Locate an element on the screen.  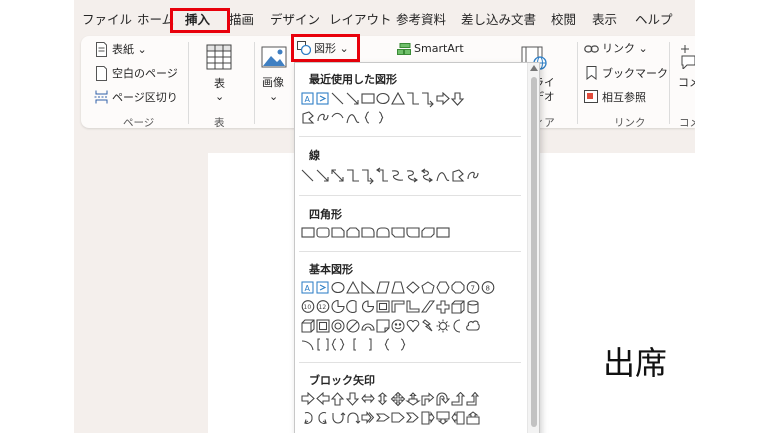
group-label-links: リンク is located at coordinates (630, 123).